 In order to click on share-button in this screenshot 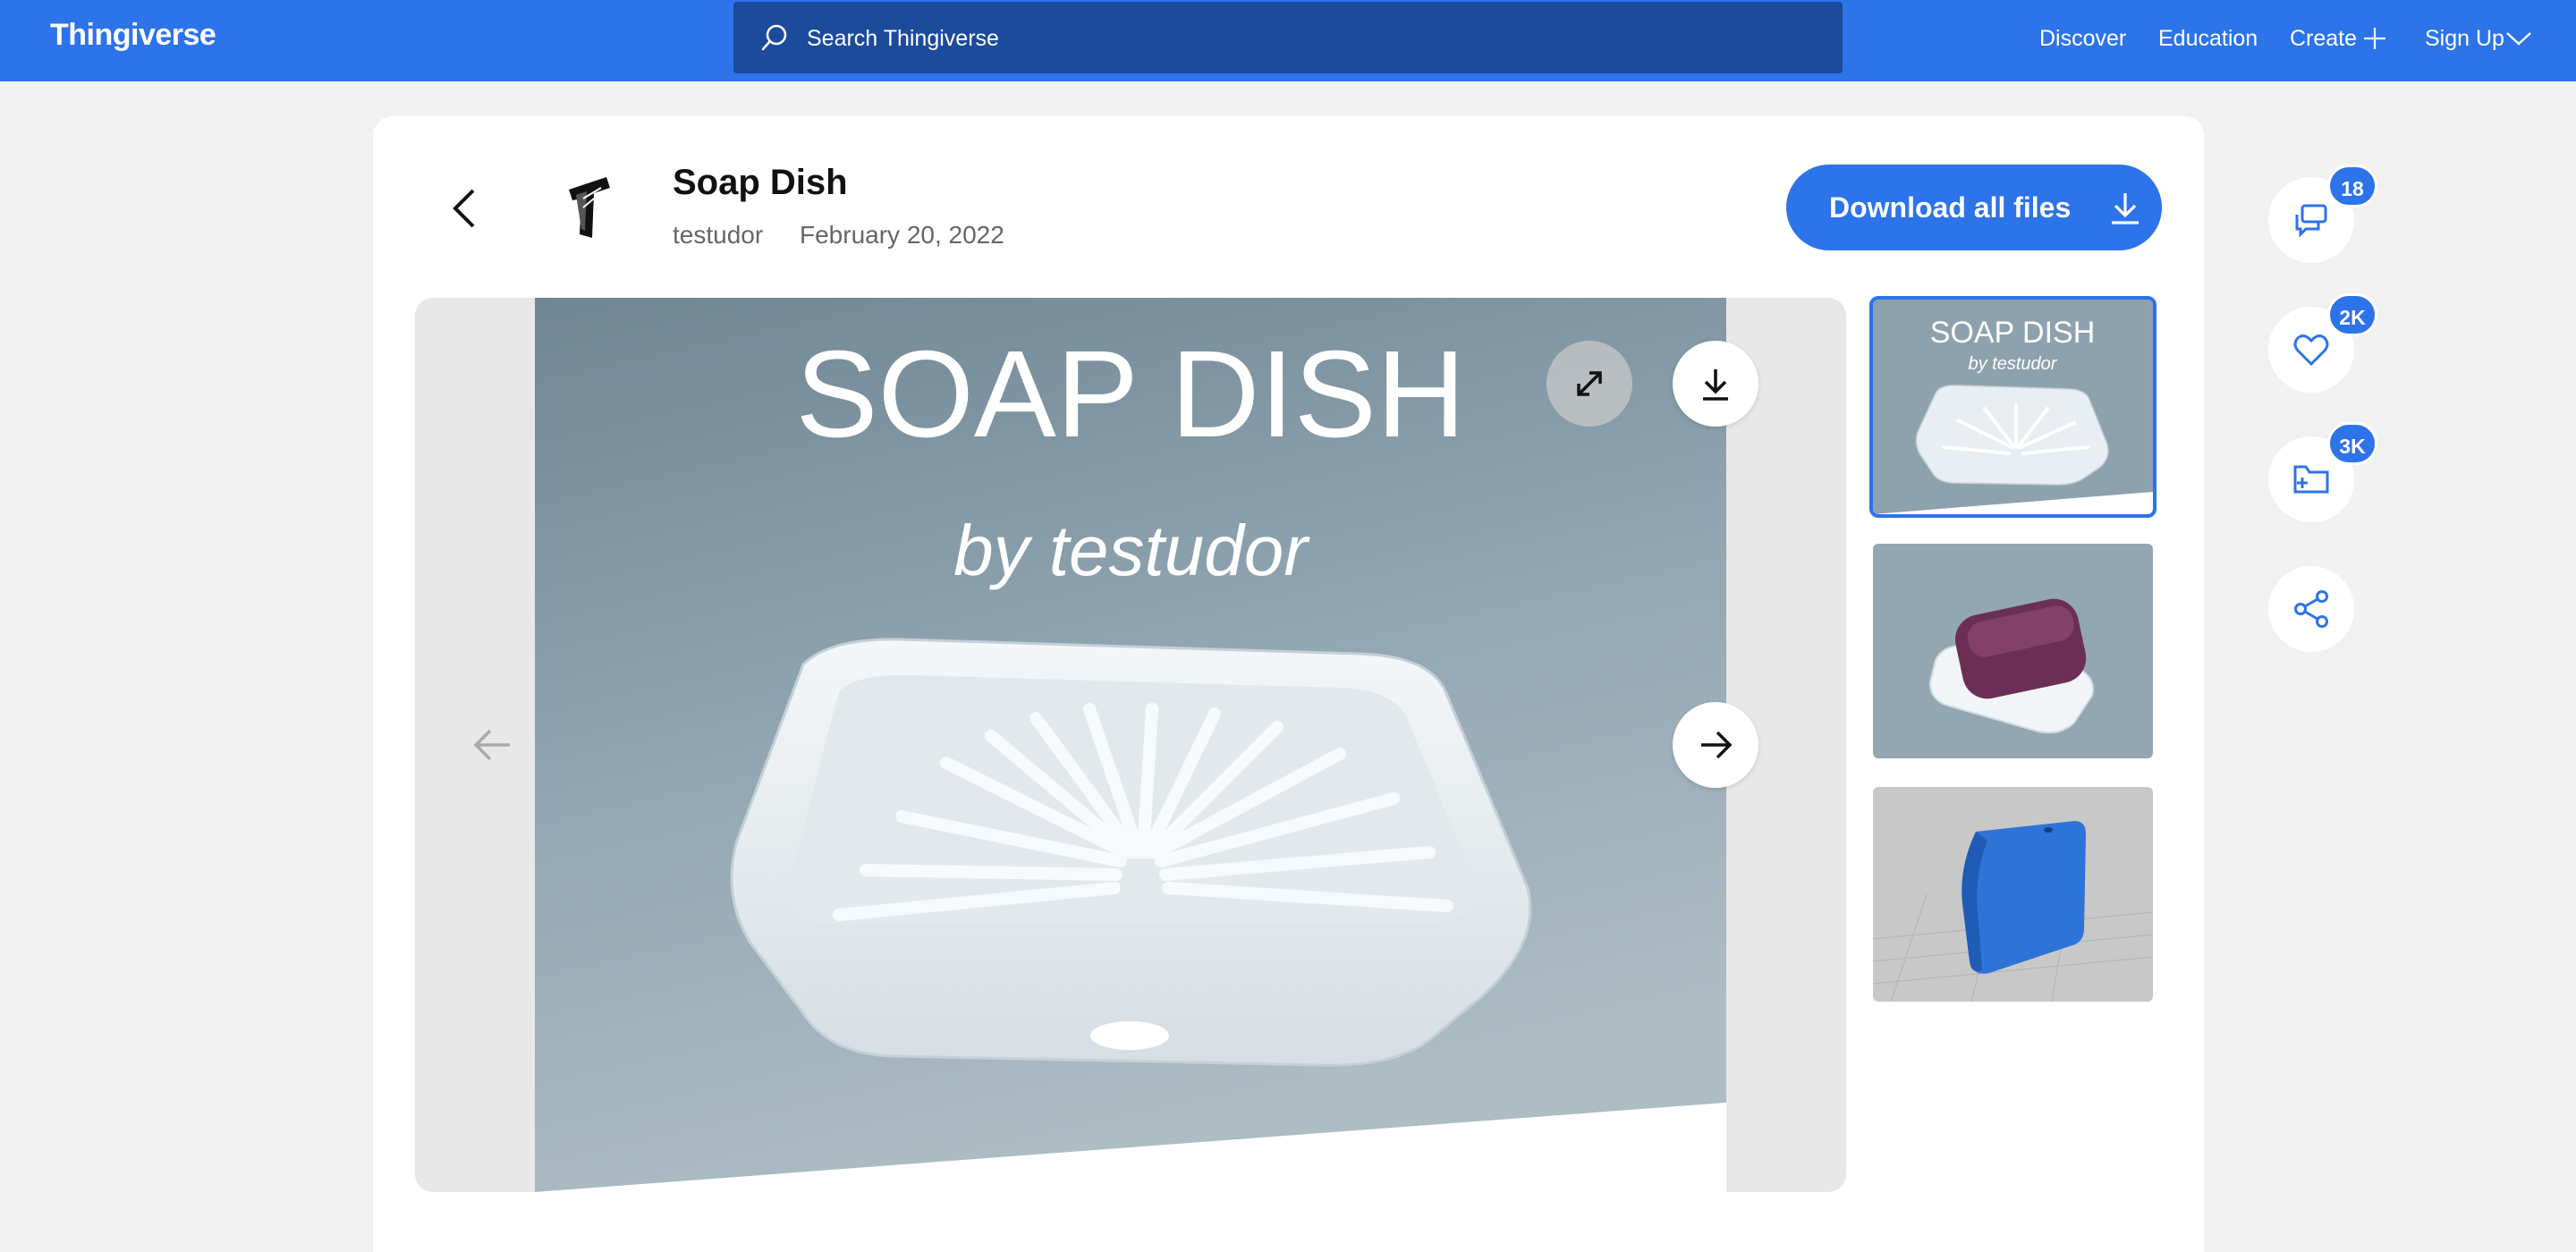, I will do `click(2311, 609)`.